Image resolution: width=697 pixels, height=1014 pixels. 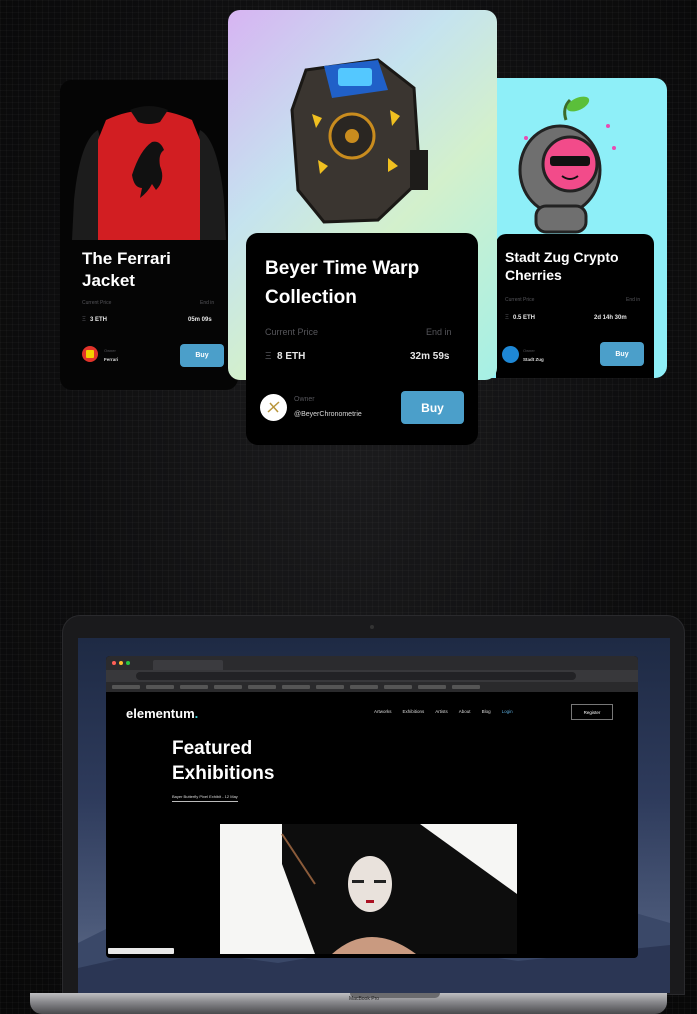 I want to click on maximize-window-icon, so click(x=128, y=663).